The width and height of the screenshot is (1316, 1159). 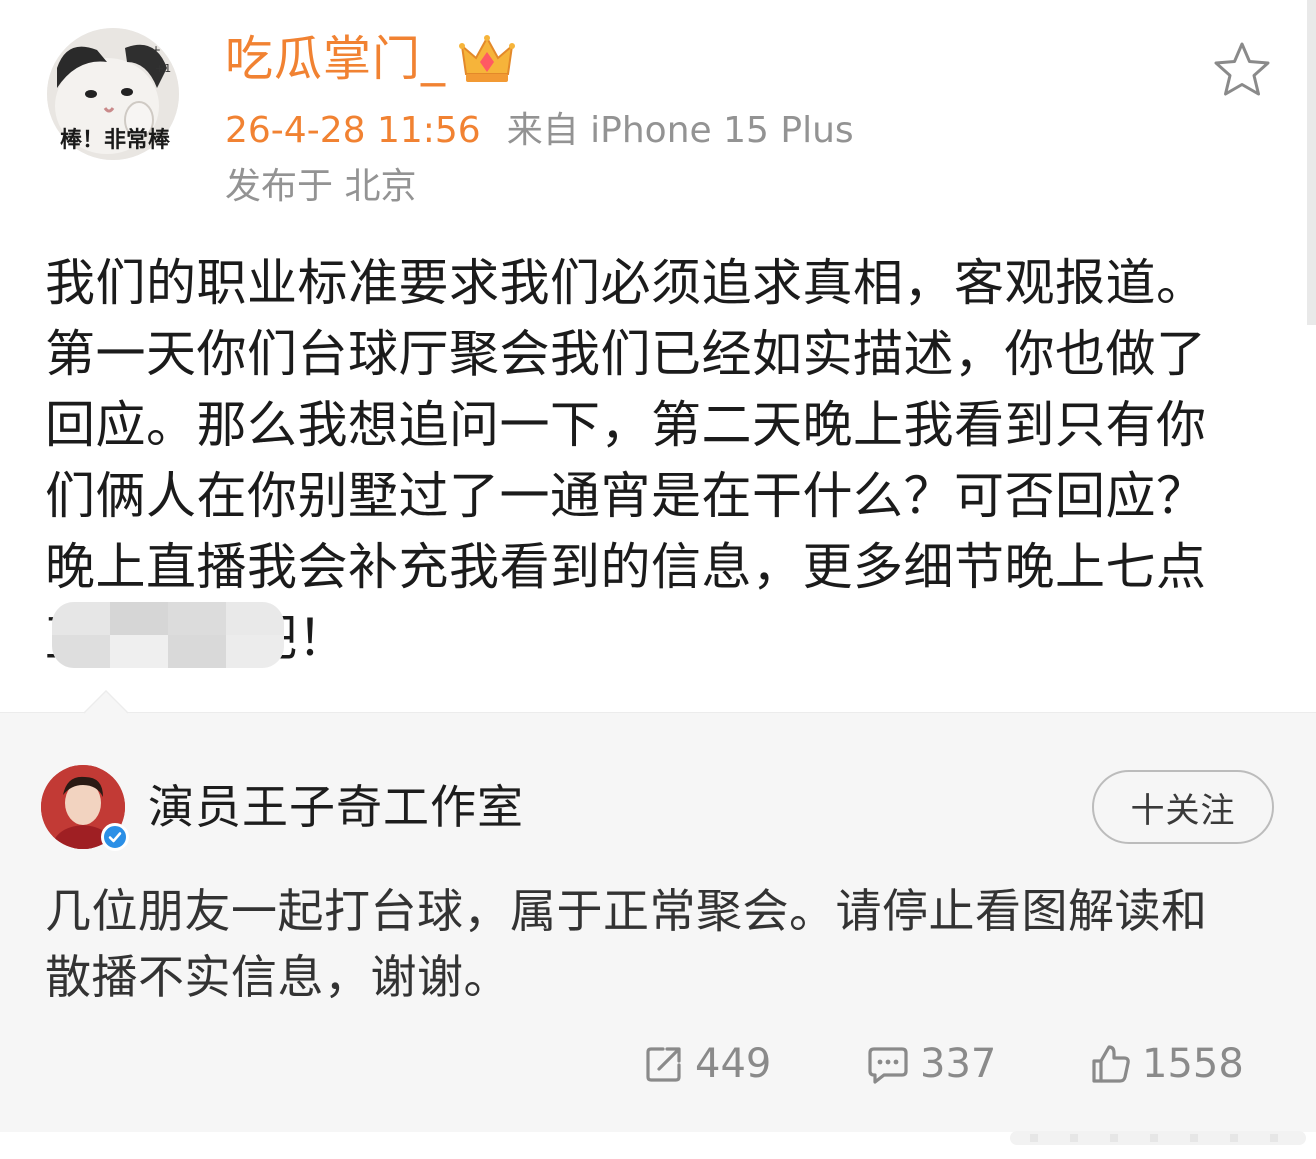 What do you see at coordinates (115, 140) in the screenshot?
I see `avatar-caption: 棒！非常棒` at bounding box center [115, 140].